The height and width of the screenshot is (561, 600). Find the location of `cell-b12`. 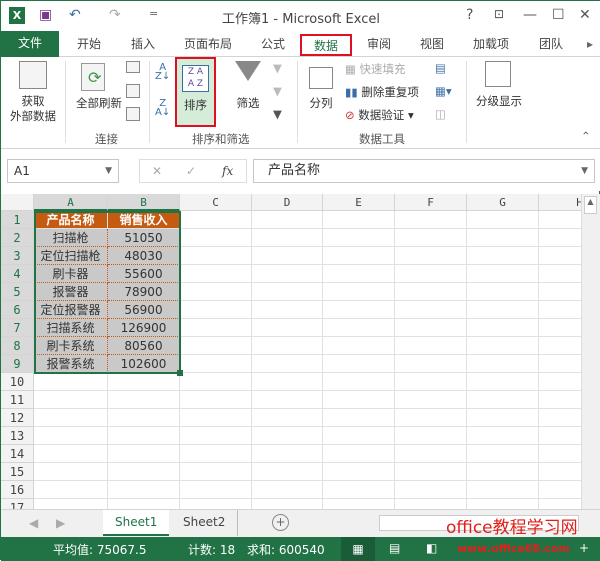

cell-b12 is located at coordinates (144, 418).